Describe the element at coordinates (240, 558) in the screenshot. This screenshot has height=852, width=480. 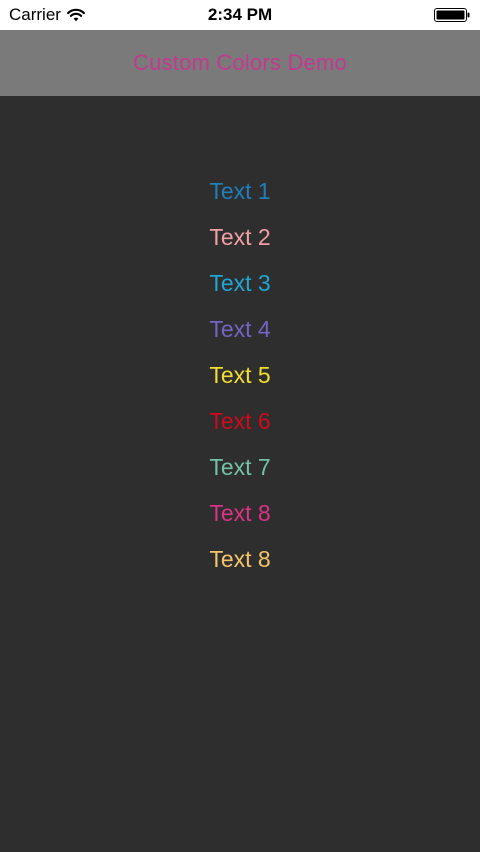
I see `text-label-9: Text 8` at that location.